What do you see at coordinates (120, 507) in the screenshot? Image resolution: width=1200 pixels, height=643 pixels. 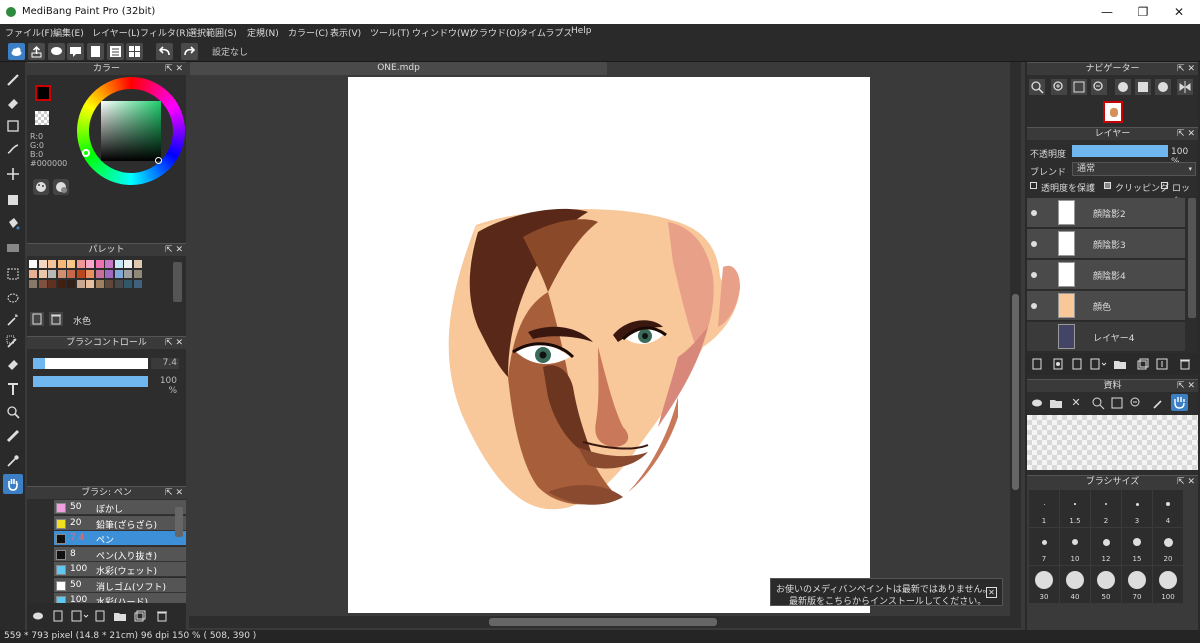 I see `brush-item: 50 ぼかし` at bounding box center [120, 507].